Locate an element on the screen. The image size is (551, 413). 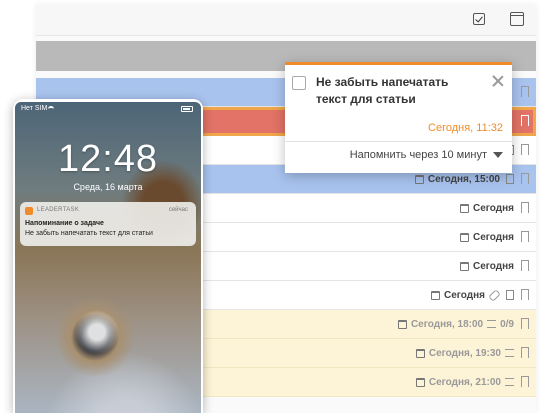
task-date: Сегодня, 15:00 is located at coordinates (463, 179).